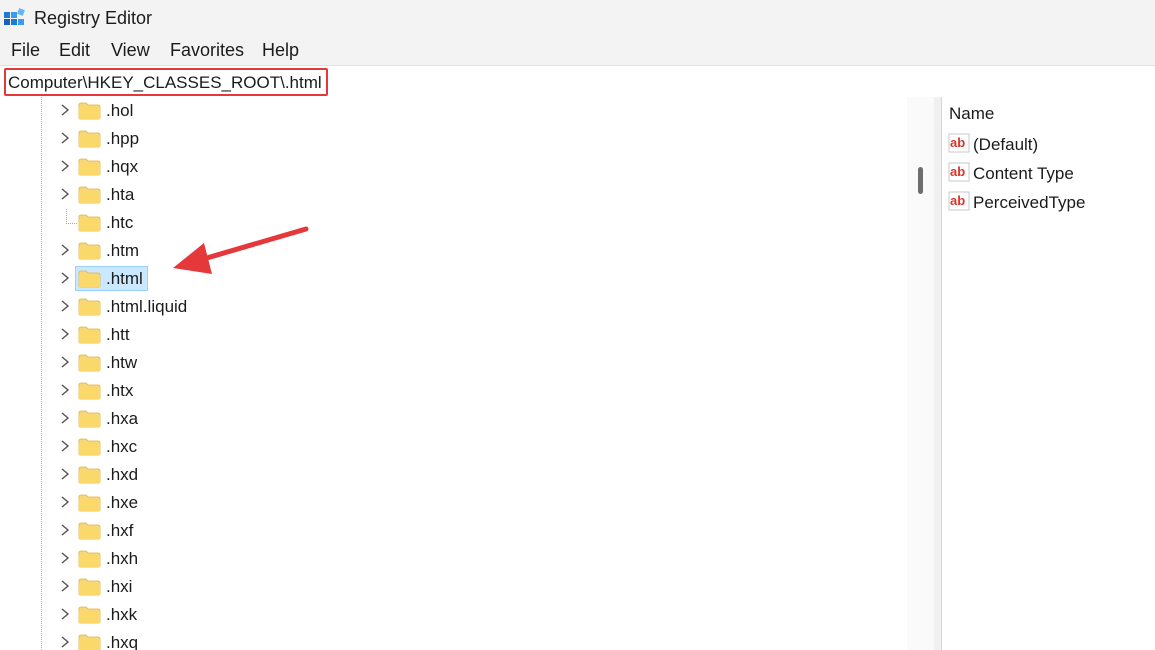 This screenshot has width=1155, height=650. What do you see at coordinates (25, 50) in the screenshot?
I see `menu-file: File` at bounding box center [25, 50].